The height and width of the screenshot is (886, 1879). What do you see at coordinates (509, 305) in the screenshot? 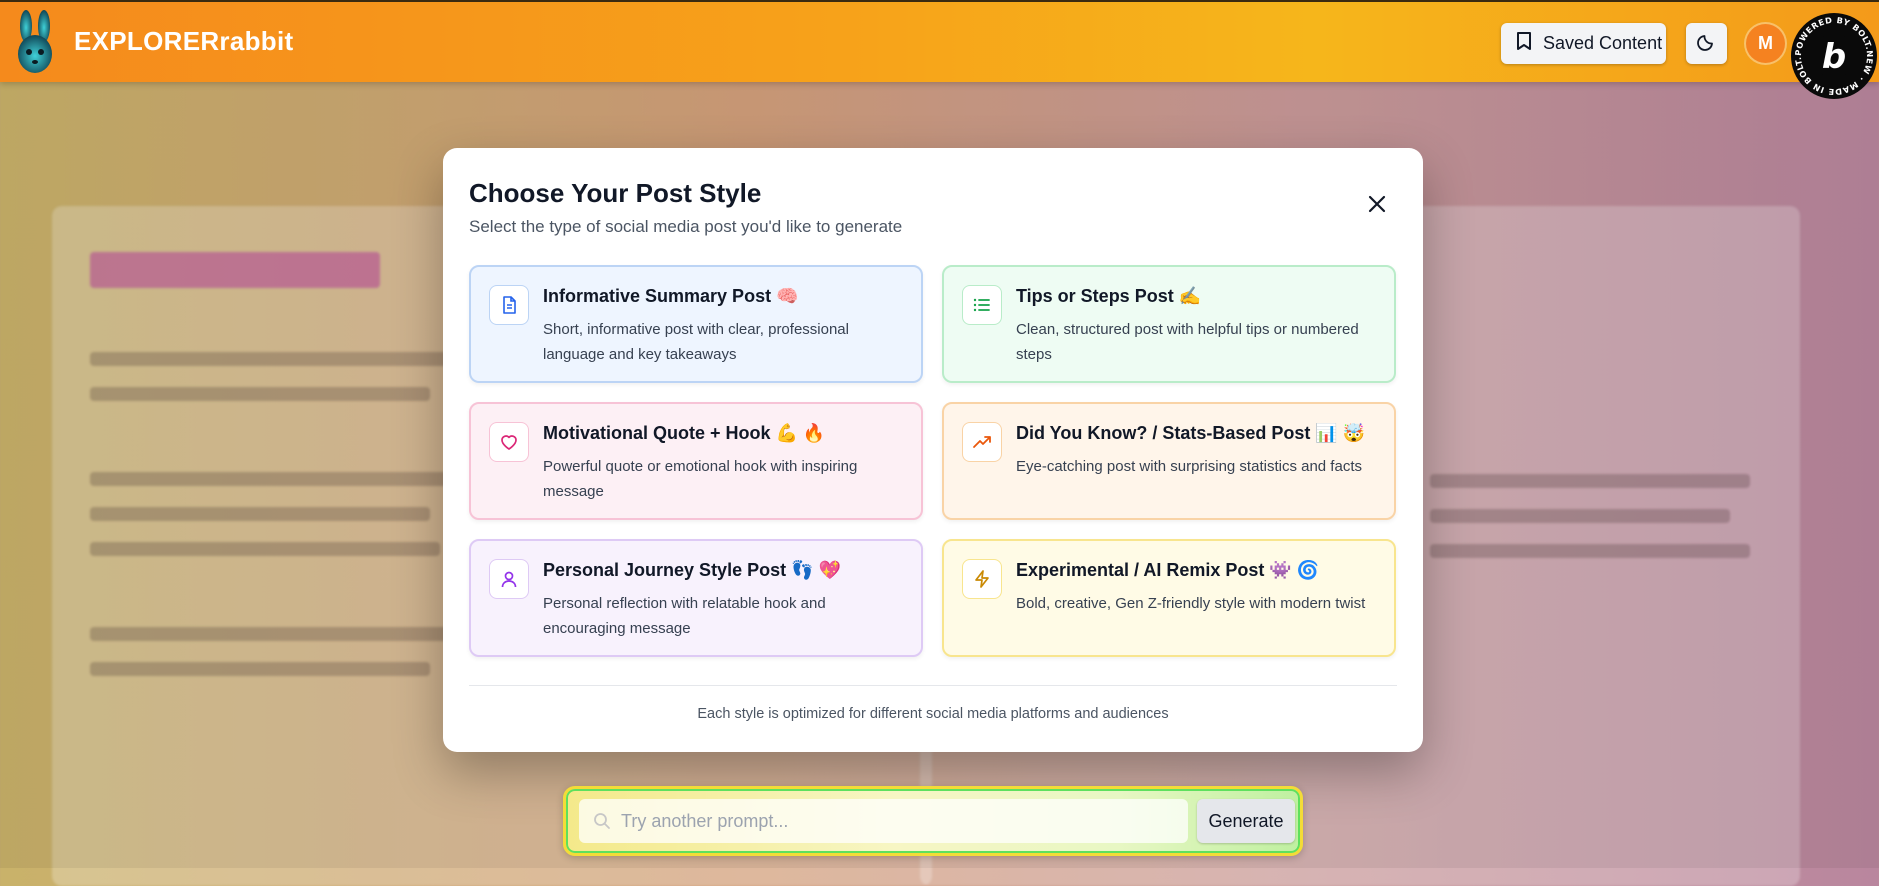
I see `document-icon` at bounding box center [509, 305].